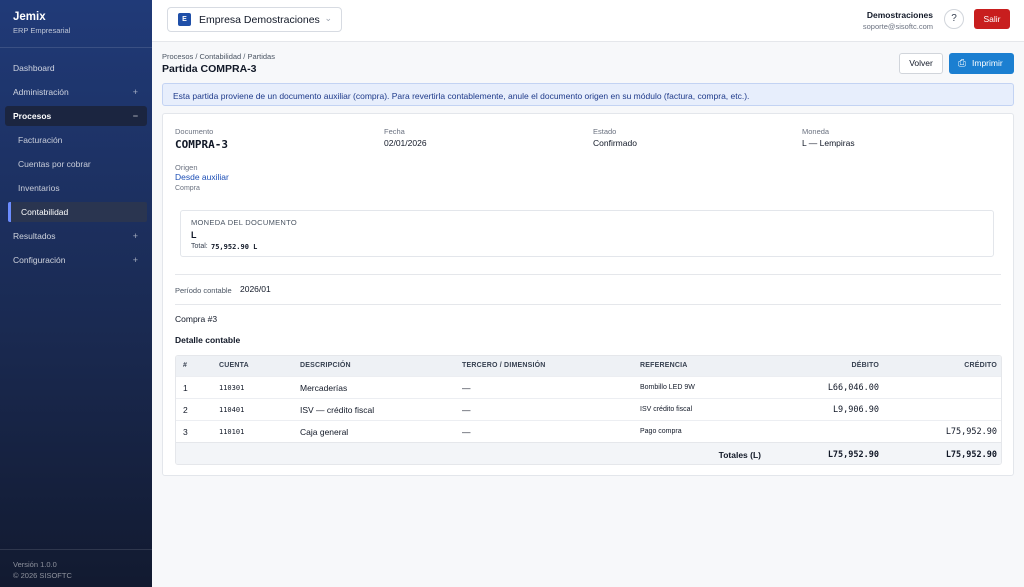 The height and width of the screenshot is (587, 1024). What do you see at coordinates (76, 188) in the screenshot?
I see `sidebar-item-inventarios: Inventarios` at bounding box center [76, 188].